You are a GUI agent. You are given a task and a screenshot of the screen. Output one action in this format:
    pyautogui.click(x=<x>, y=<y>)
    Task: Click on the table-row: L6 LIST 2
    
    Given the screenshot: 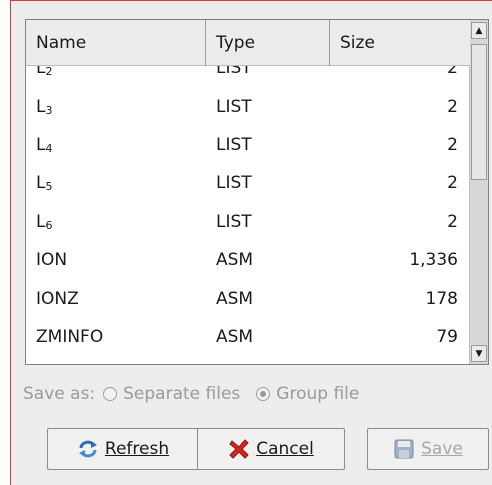 What is the action you would take?
    pyautogui.click(x=248, y=222)
    